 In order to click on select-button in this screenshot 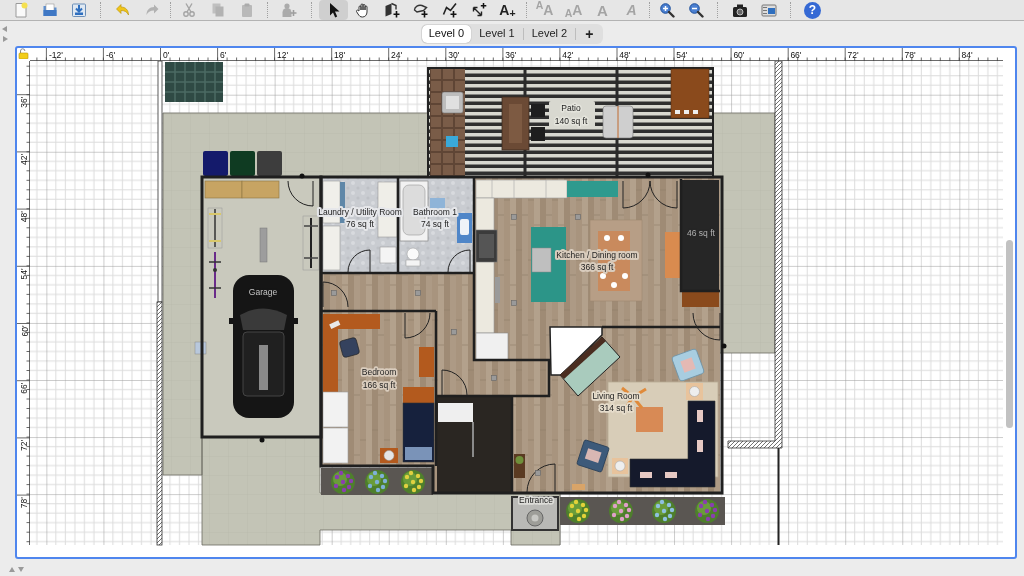, I will do `click(333, 10)`.